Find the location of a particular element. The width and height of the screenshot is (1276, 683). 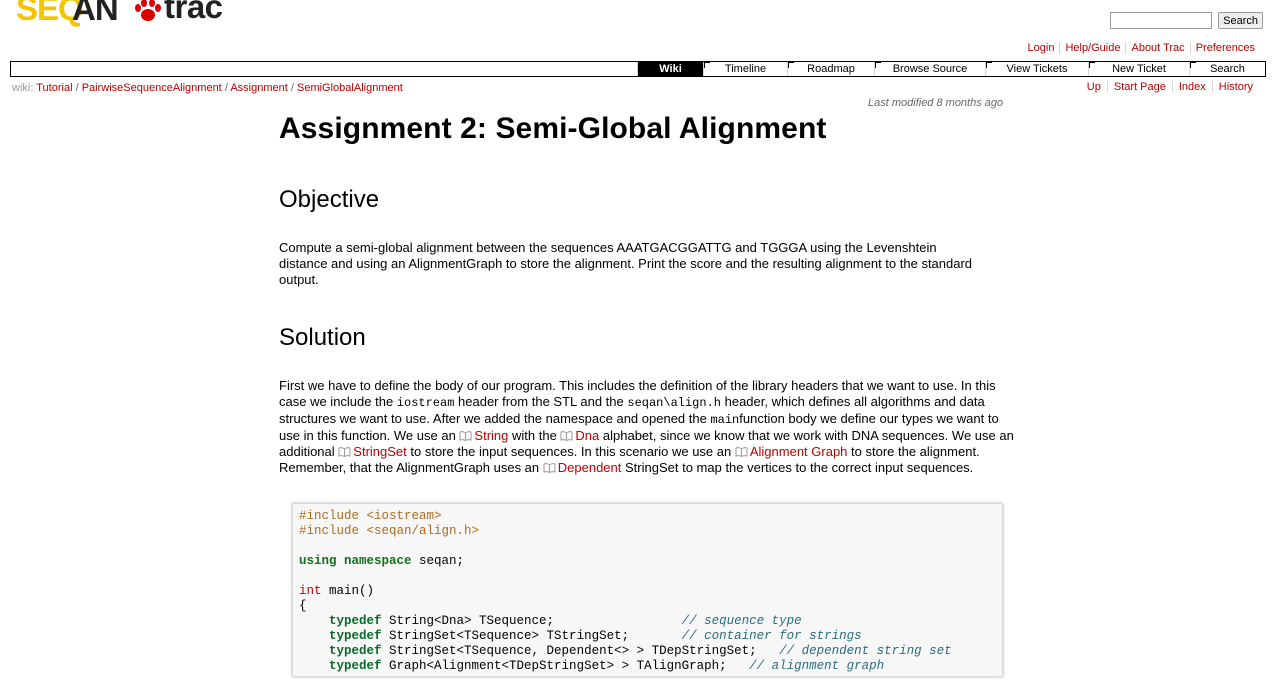

paw-icon is located at coordinates (148, 10).